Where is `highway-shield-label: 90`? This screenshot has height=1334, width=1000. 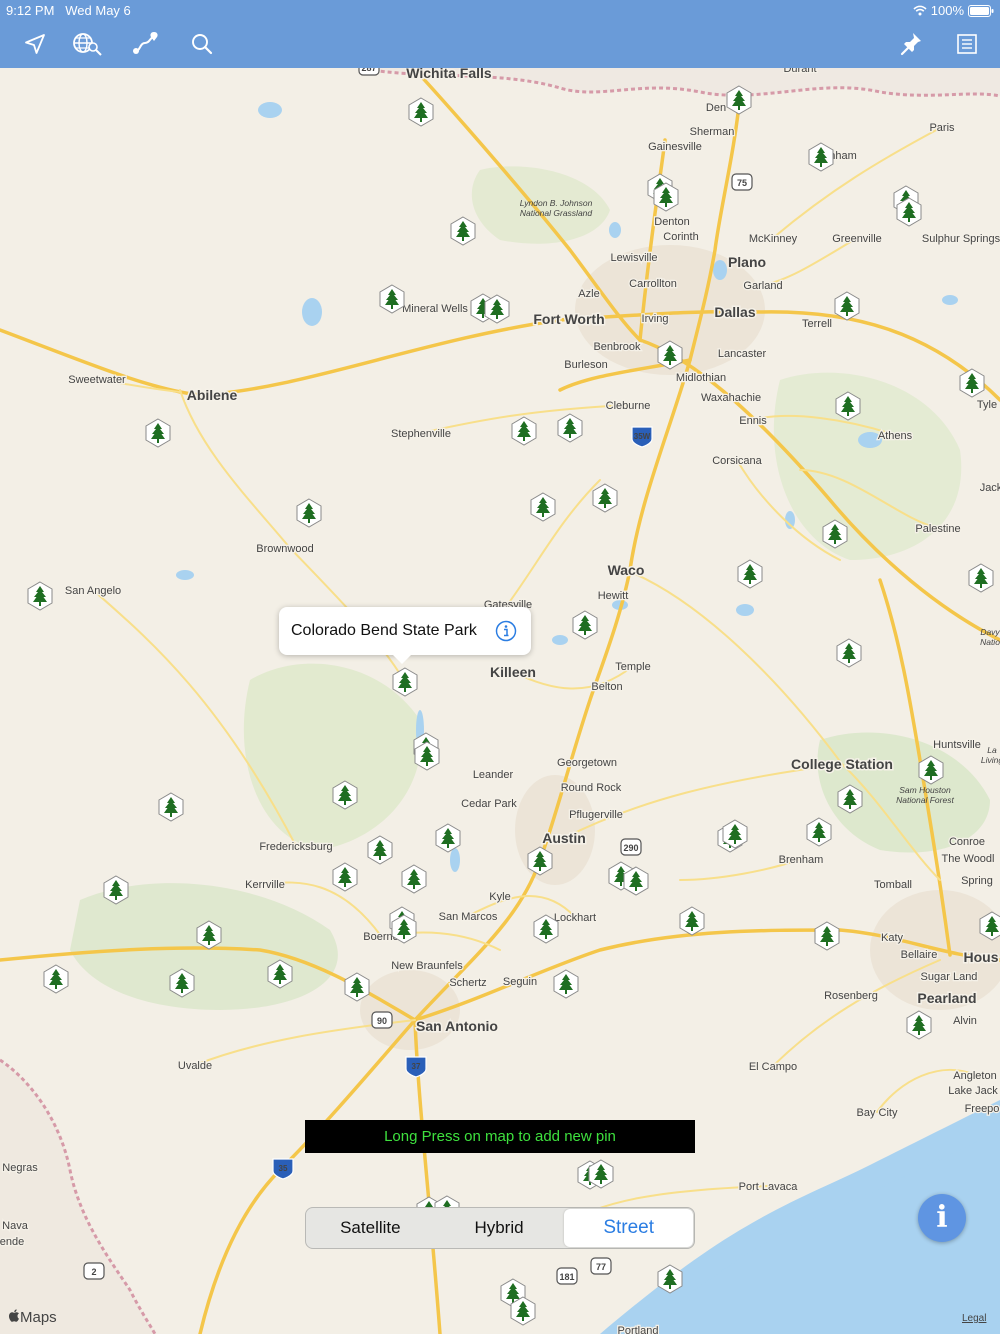
highway-shield-label: 90 is located at coordinates (382, 1021).